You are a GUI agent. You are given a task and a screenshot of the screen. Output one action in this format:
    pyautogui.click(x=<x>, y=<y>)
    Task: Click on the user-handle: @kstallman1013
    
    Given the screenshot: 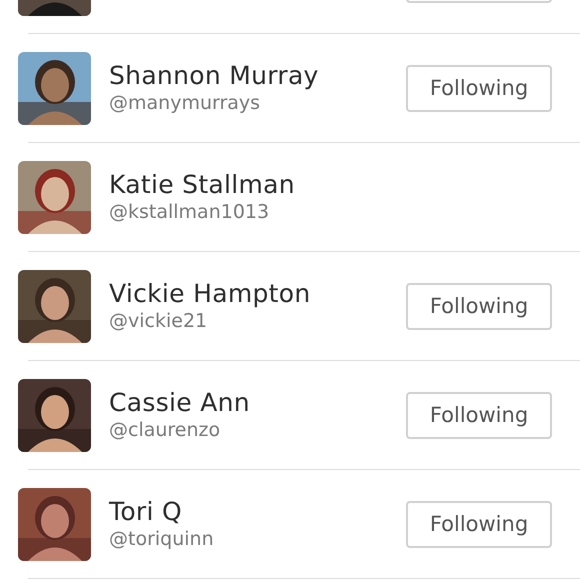 What is the action you would take?
    pyautogui.click(x=189, y=212)
    